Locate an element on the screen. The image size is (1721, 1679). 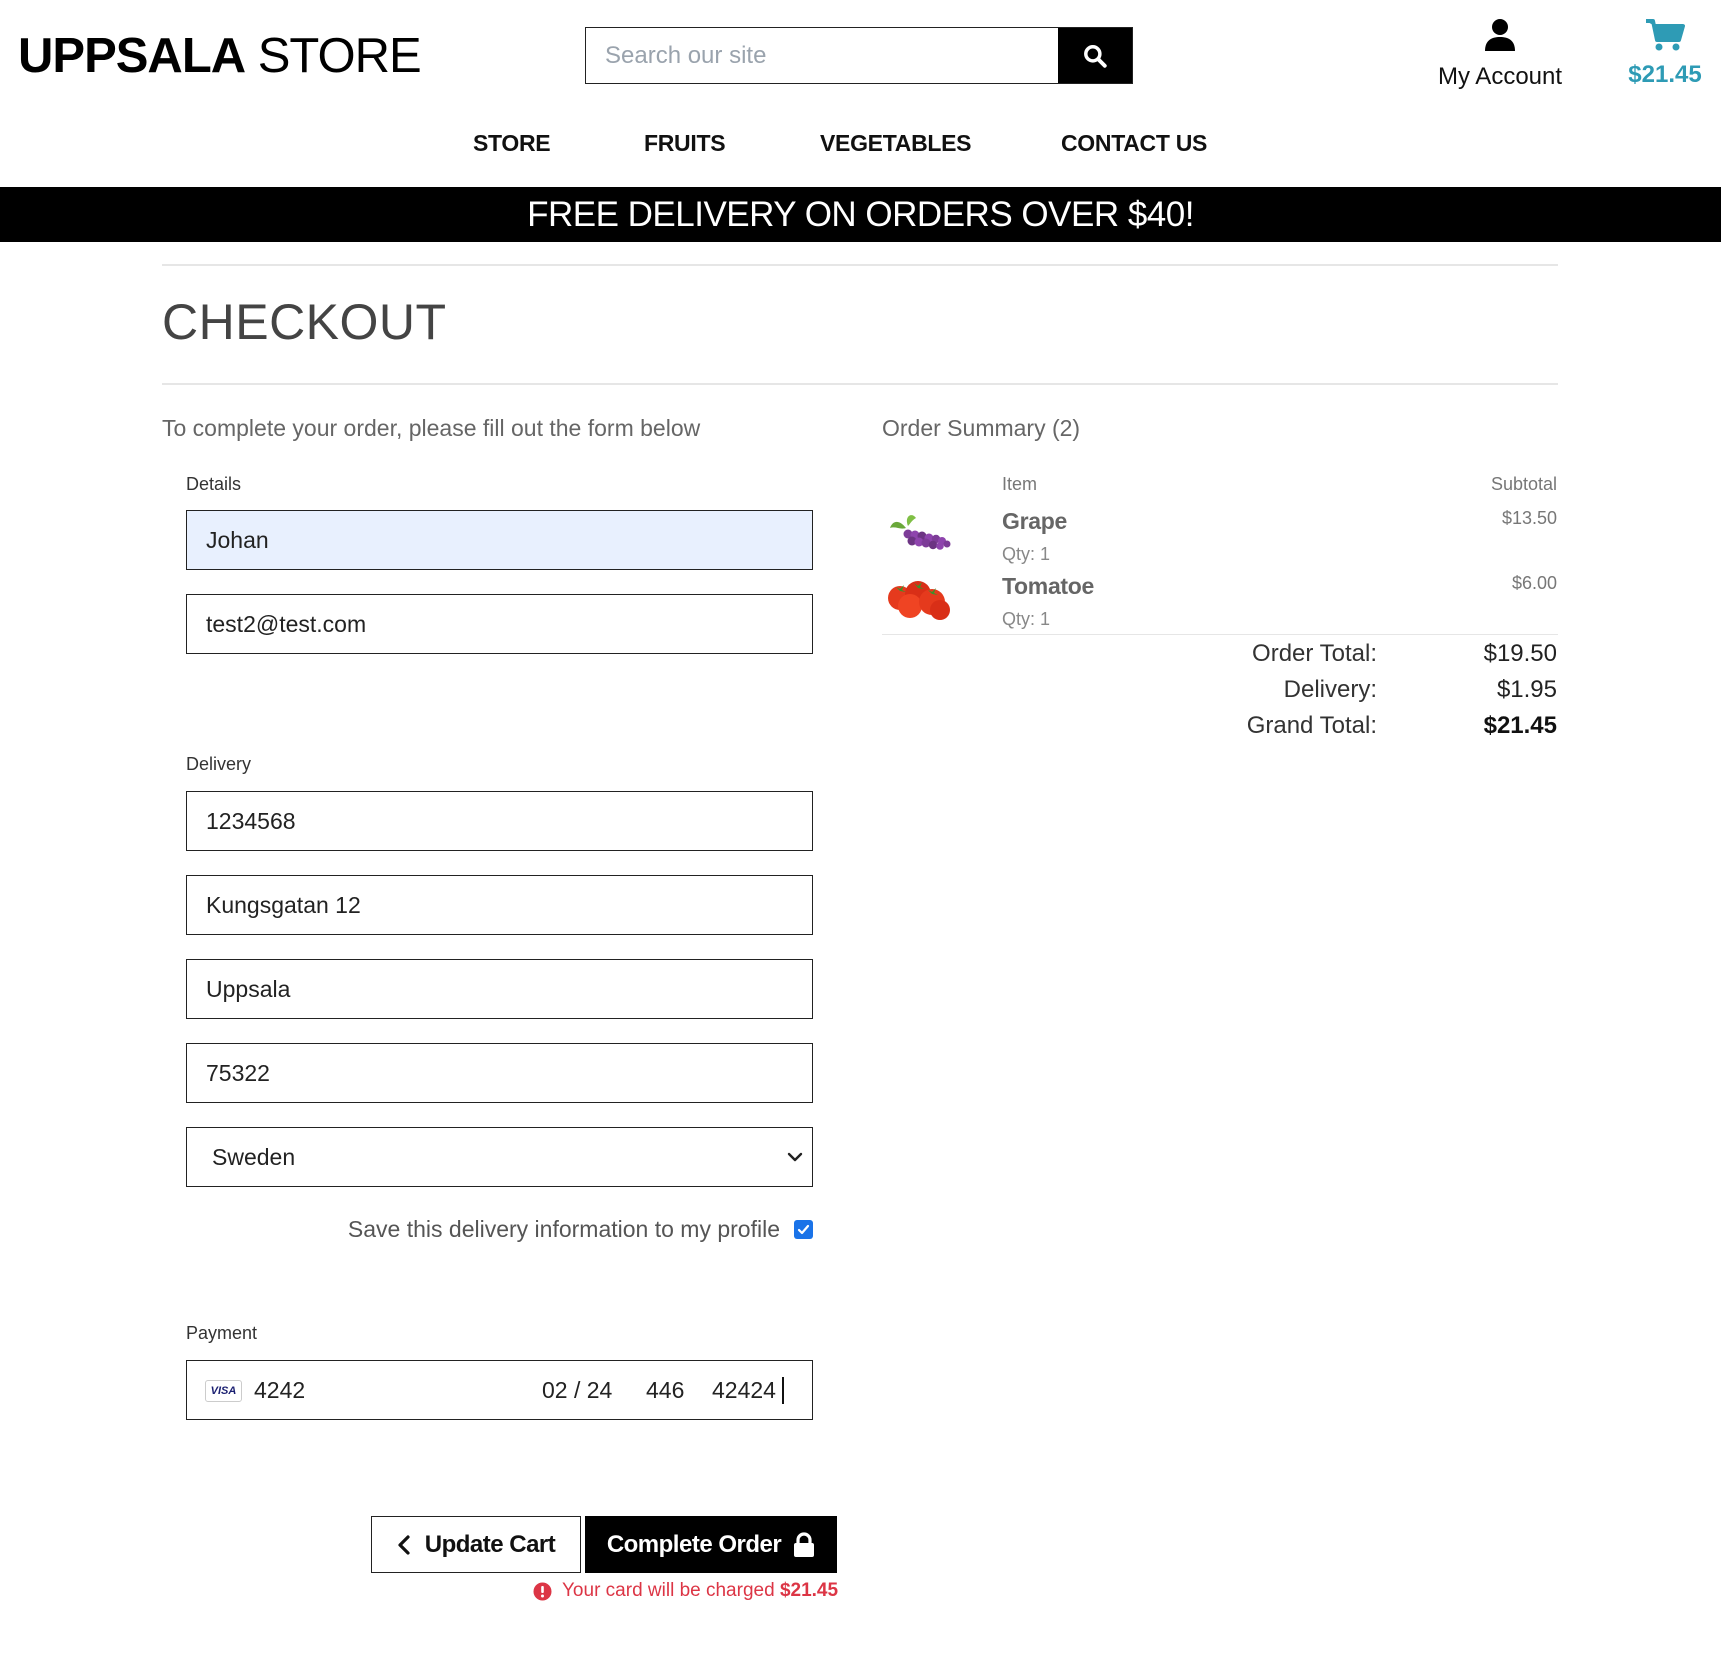
item-qty-tomatoe: Qty: 1 is located at coordinates (1026, 619).